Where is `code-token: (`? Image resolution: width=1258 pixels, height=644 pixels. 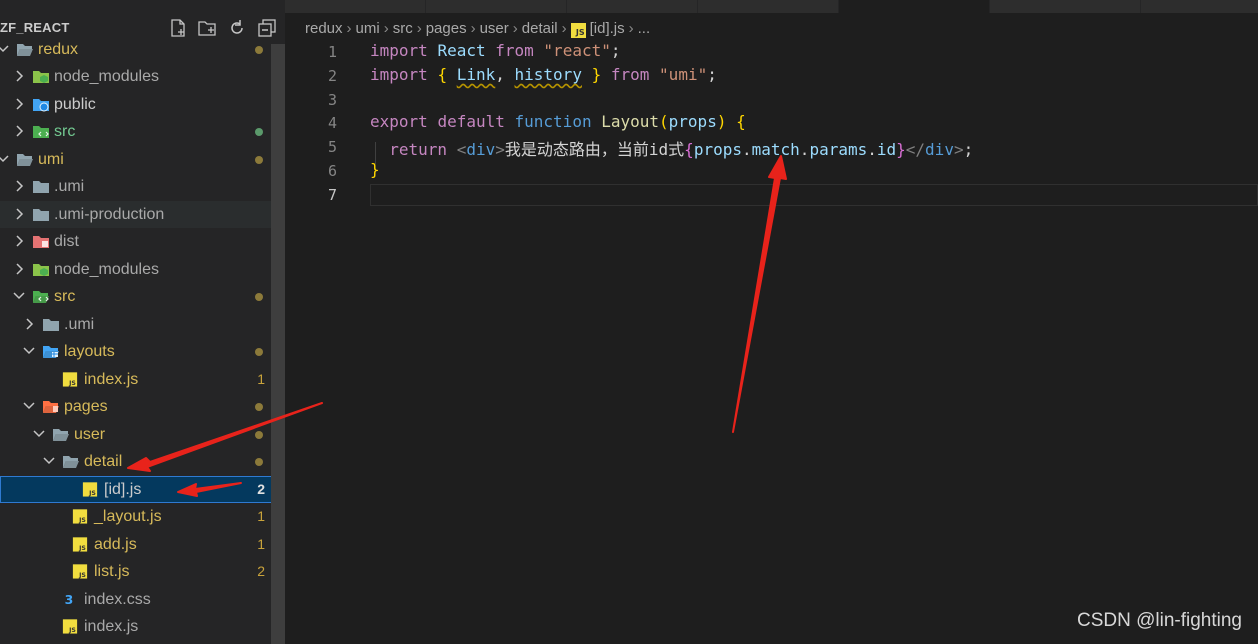 code-token: ( is located at coordinates (664, 122).